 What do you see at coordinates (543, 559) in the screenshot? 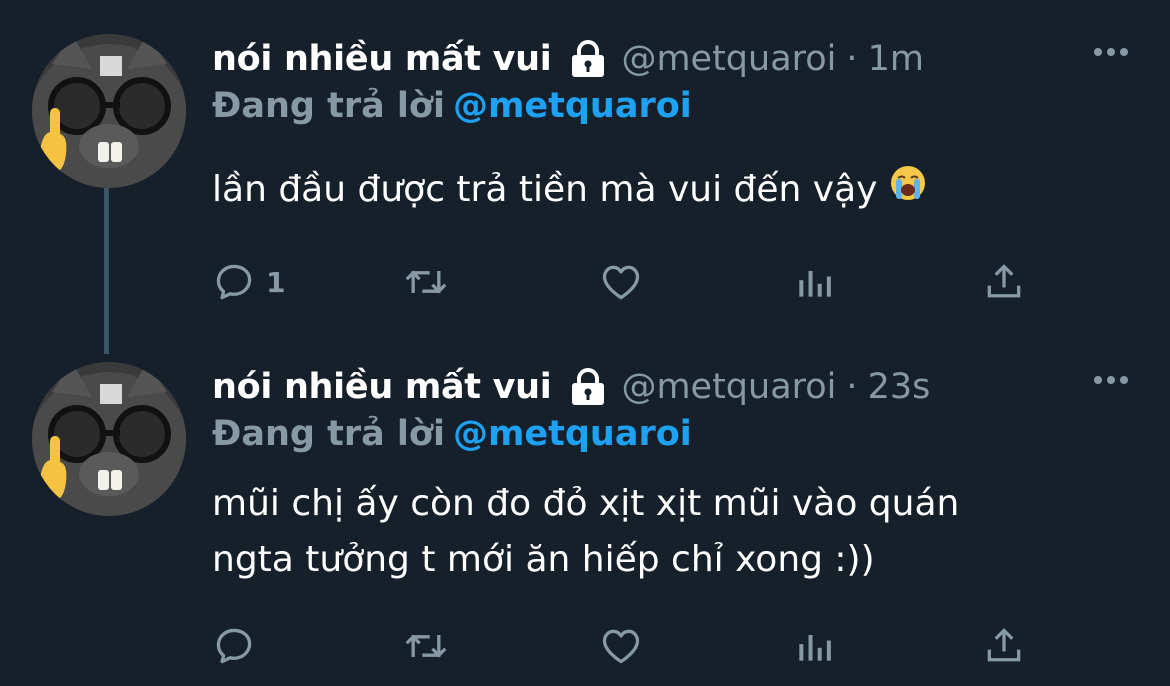
I see `tweet-text-line-2: ngta tưởng t mới ăn hiếp chỉ xong :))` at bounding box center [543, 559].